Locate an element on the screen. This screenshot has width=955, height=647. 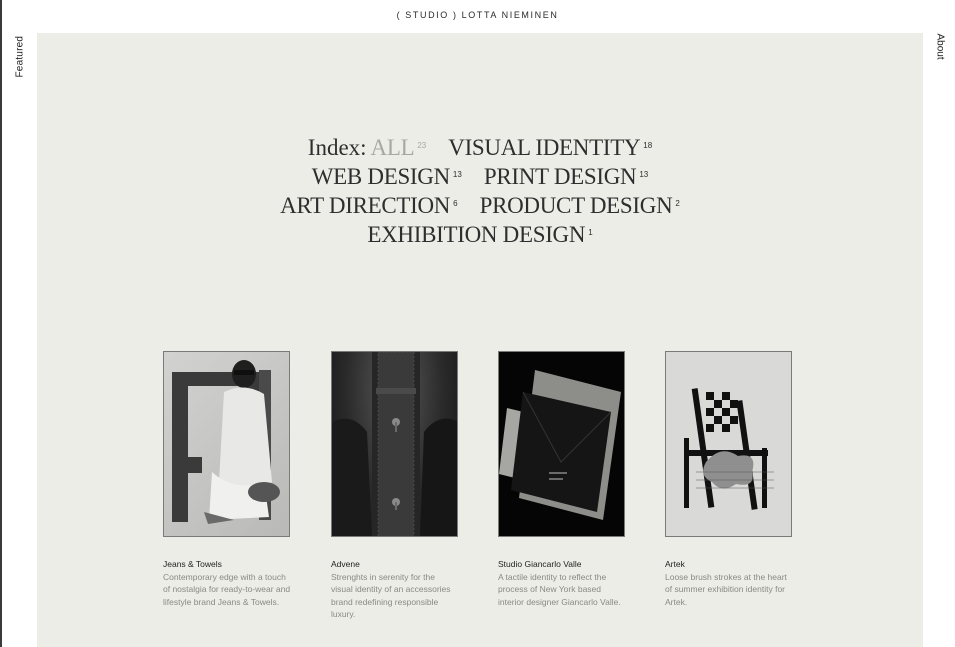
filter-web-design: WEB DESIGN is located at coordinates (381, 176).